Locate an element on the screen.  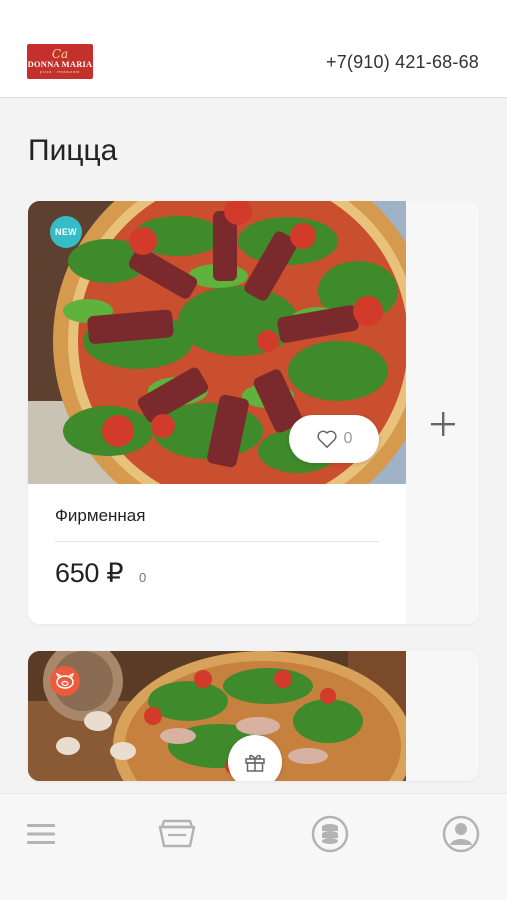
tab-menu is located at coordinates (41, 834).